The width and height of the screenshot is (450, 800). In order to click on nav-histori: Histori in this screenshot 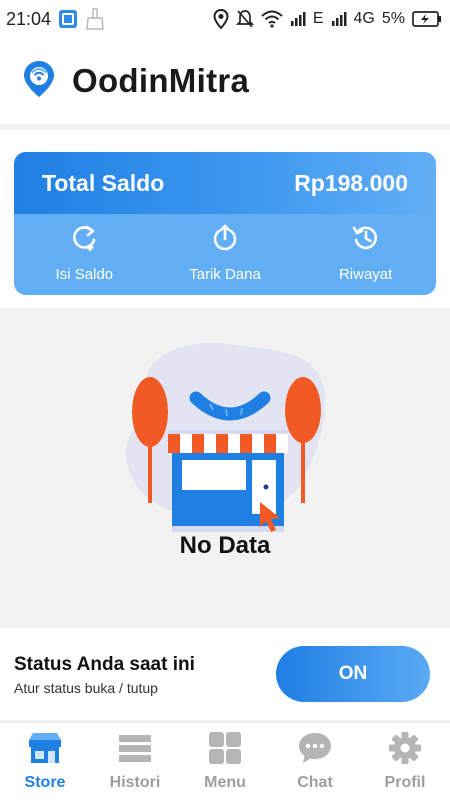, I will do `click(135, 761)`.